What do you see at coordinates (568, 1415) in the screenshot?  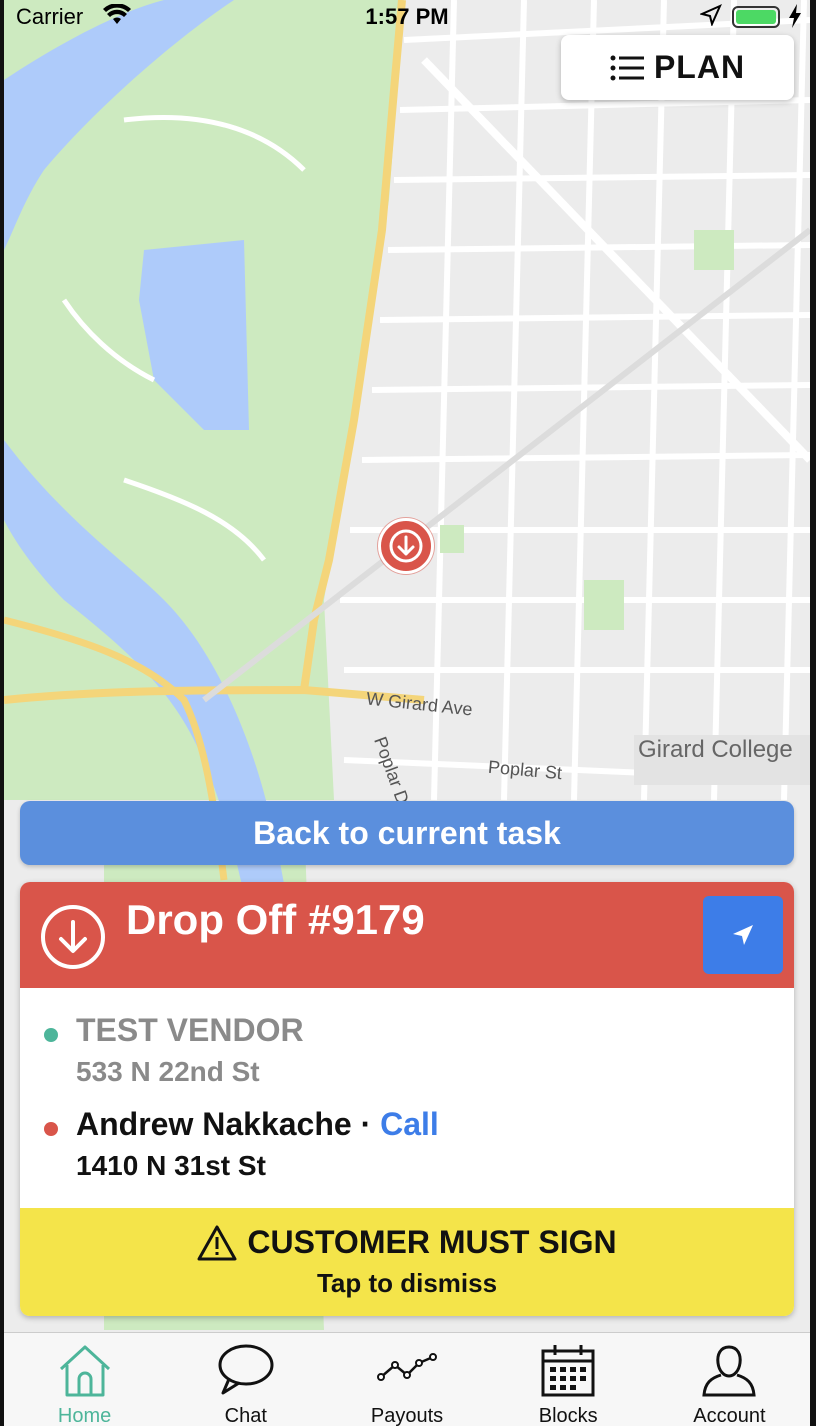 I see `tab-blocks-label: Blocks` at bounding box center [568, 1415].